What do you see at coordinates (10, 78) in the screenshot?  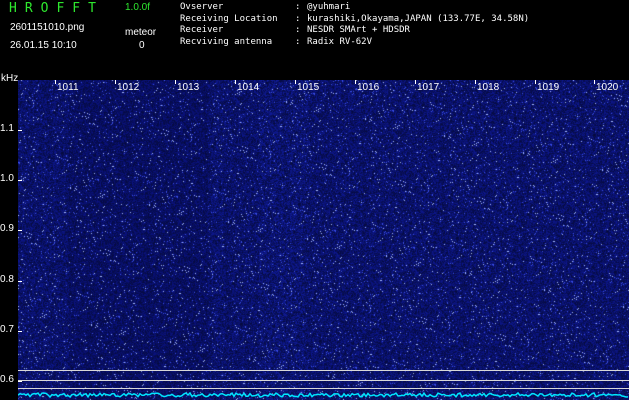 I see `axis-unit-label: kHz` at bounding box center [10, 78].